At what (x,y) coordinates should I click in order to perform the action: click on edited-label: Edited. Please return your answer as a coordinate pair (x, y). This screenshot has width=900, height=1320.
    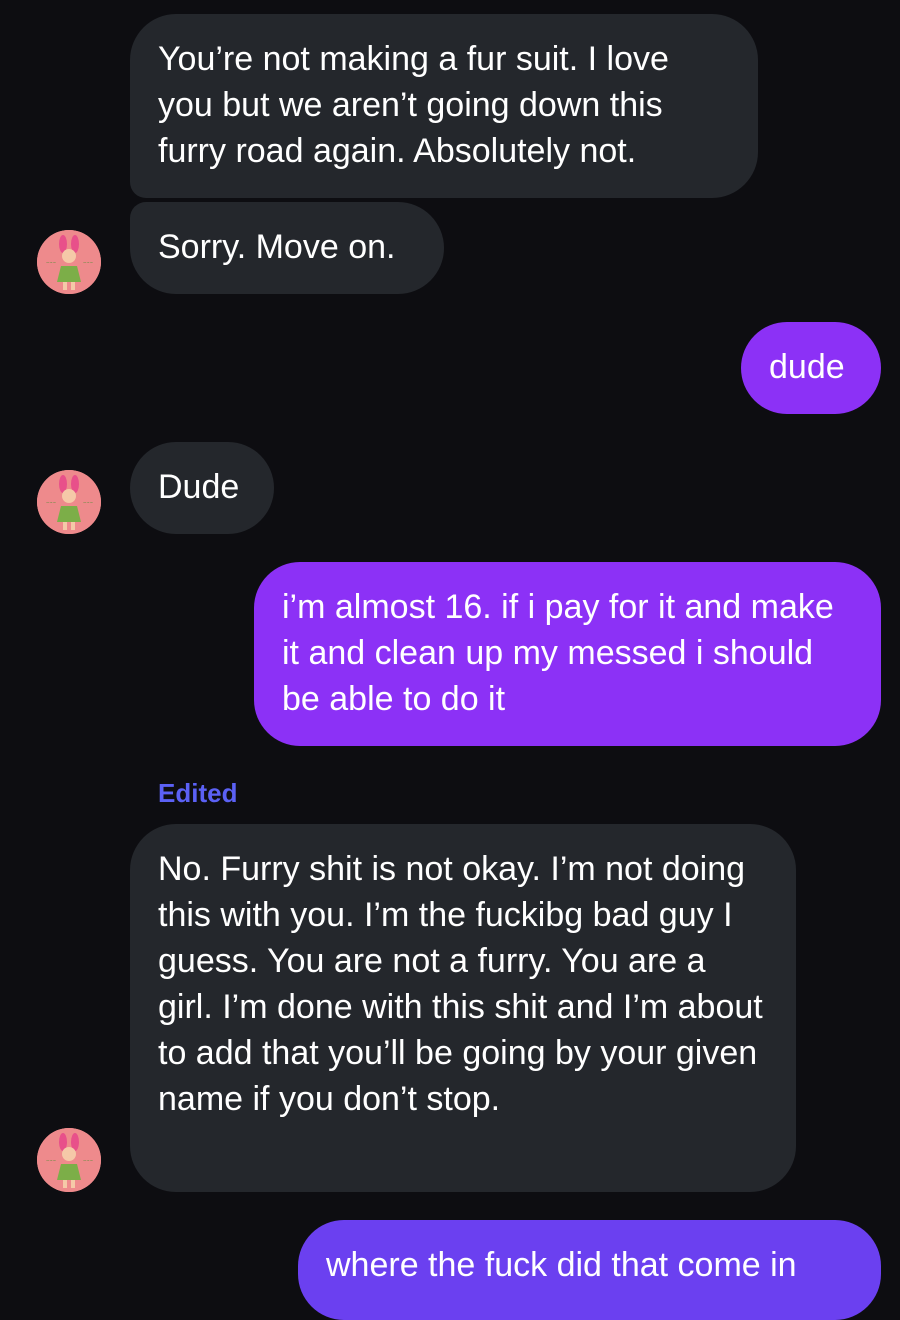
    Looking at the image, I should click on (198, 793).